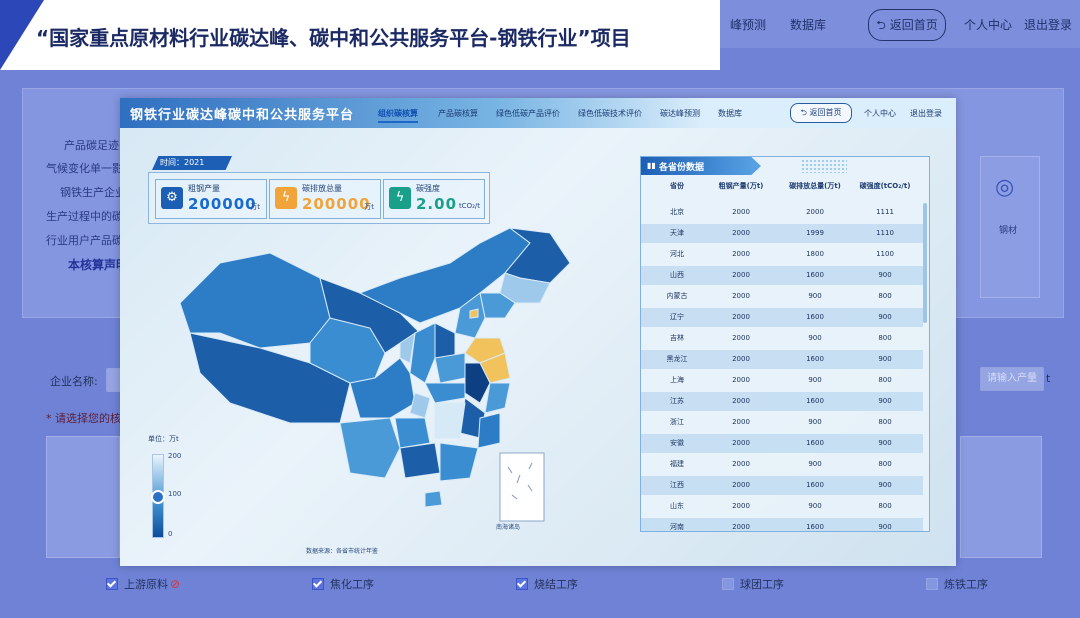 The height and width of the screenshot is (618, 1080). Describe the element at coordinates (1048, 24) in the screenshot. I see `bg-logout: 退出登录` at that location.